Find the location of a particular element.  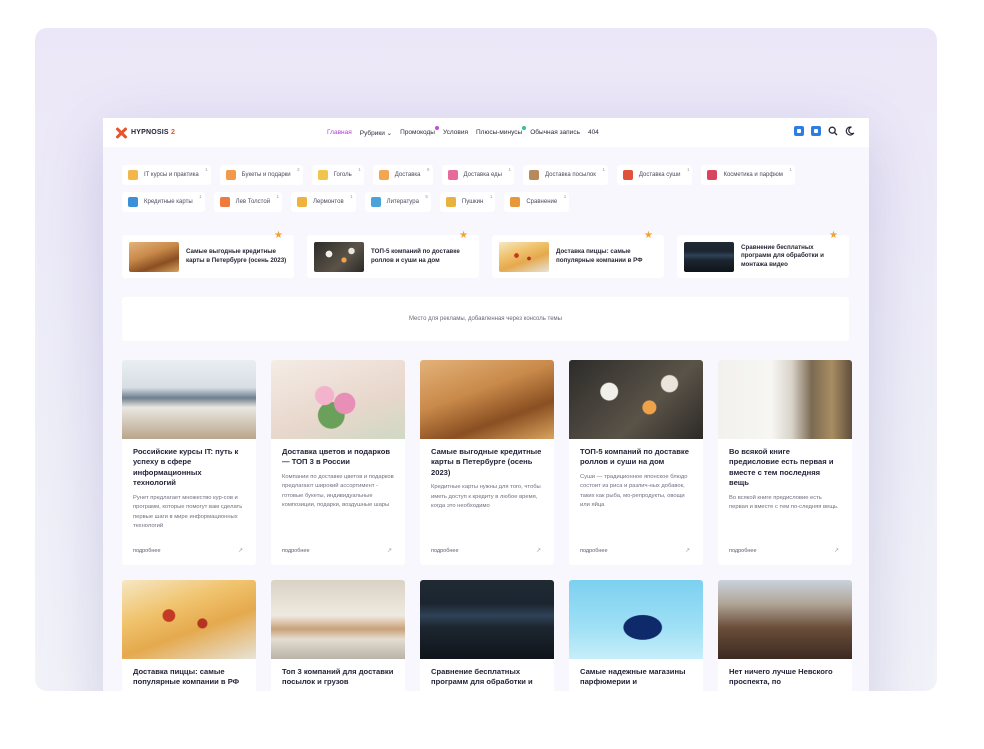

category-label: Доставка is located at coordinates (407, 175).